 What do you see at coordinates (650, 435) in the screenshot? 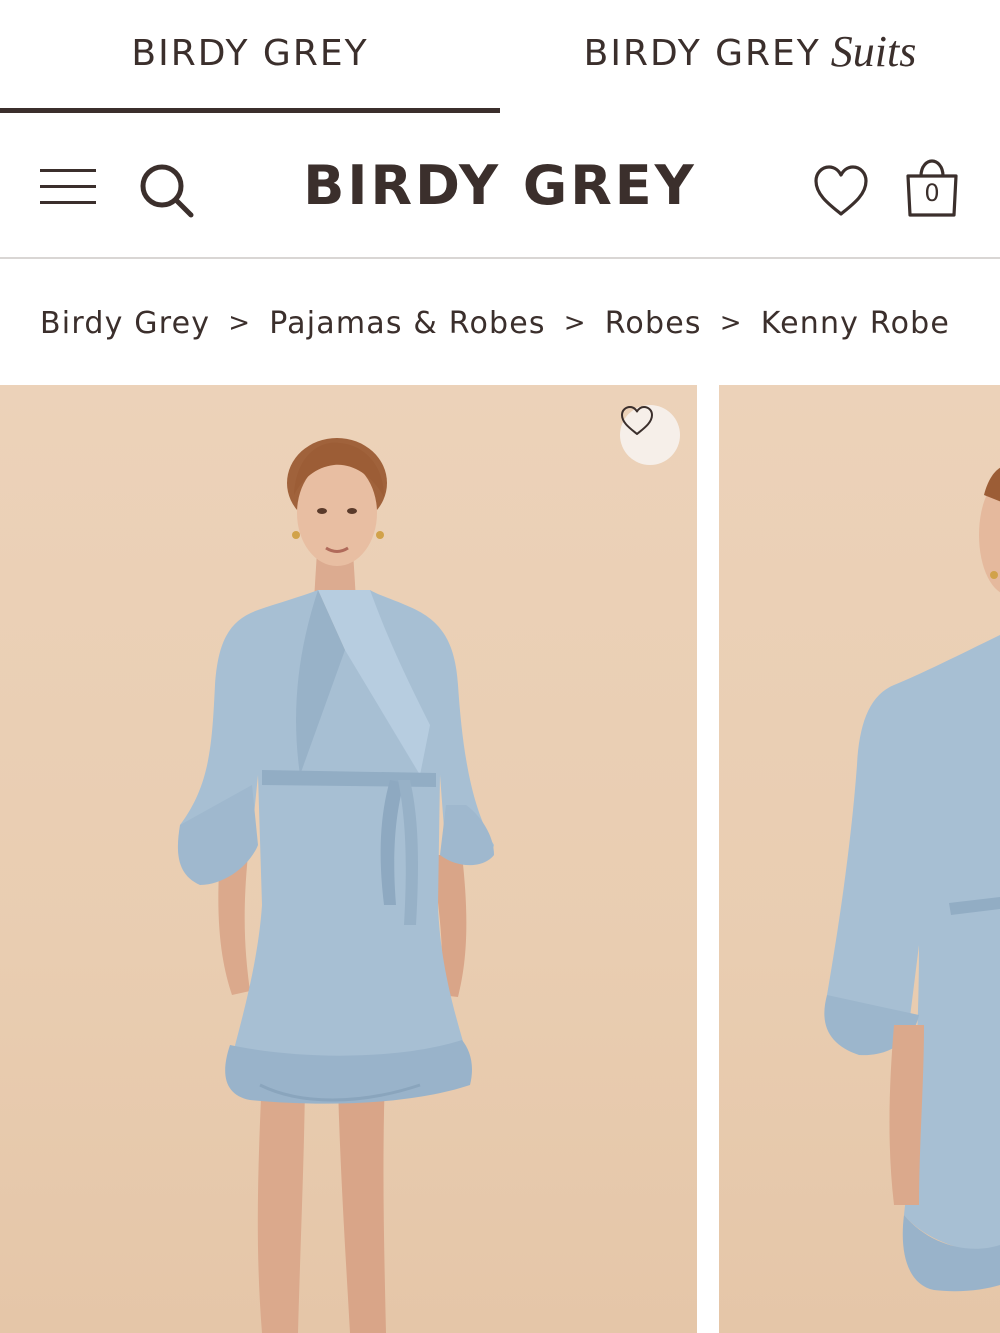
I see `heart-outline-icon` at bounding box center [650, 435].